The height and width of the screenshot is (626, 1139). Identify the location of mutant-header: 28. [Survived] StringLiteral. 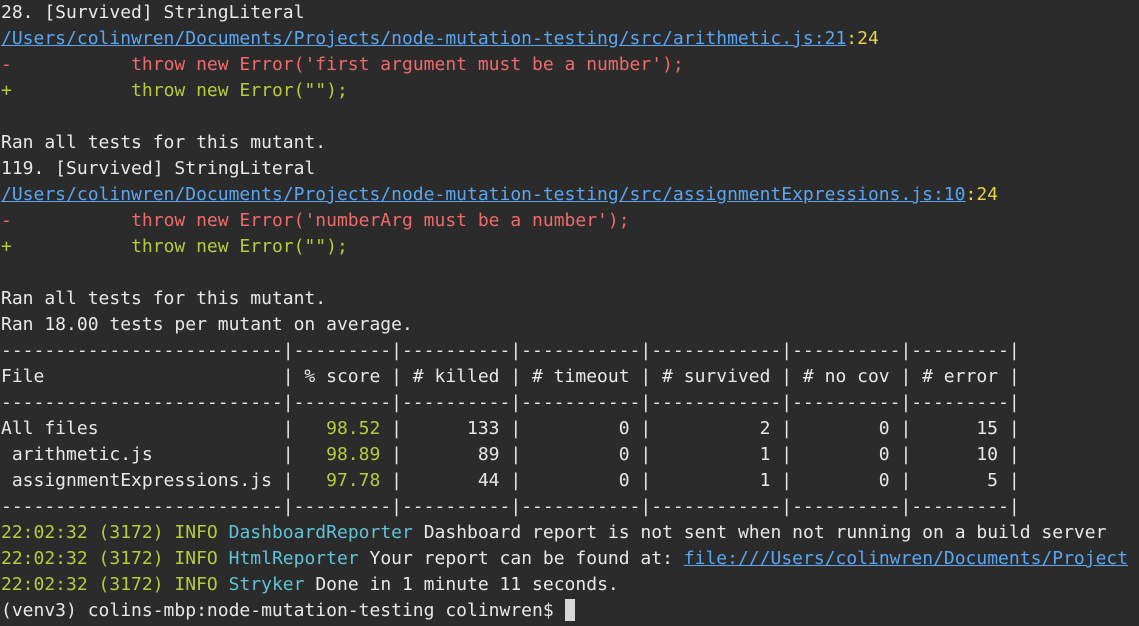
(569, 13).